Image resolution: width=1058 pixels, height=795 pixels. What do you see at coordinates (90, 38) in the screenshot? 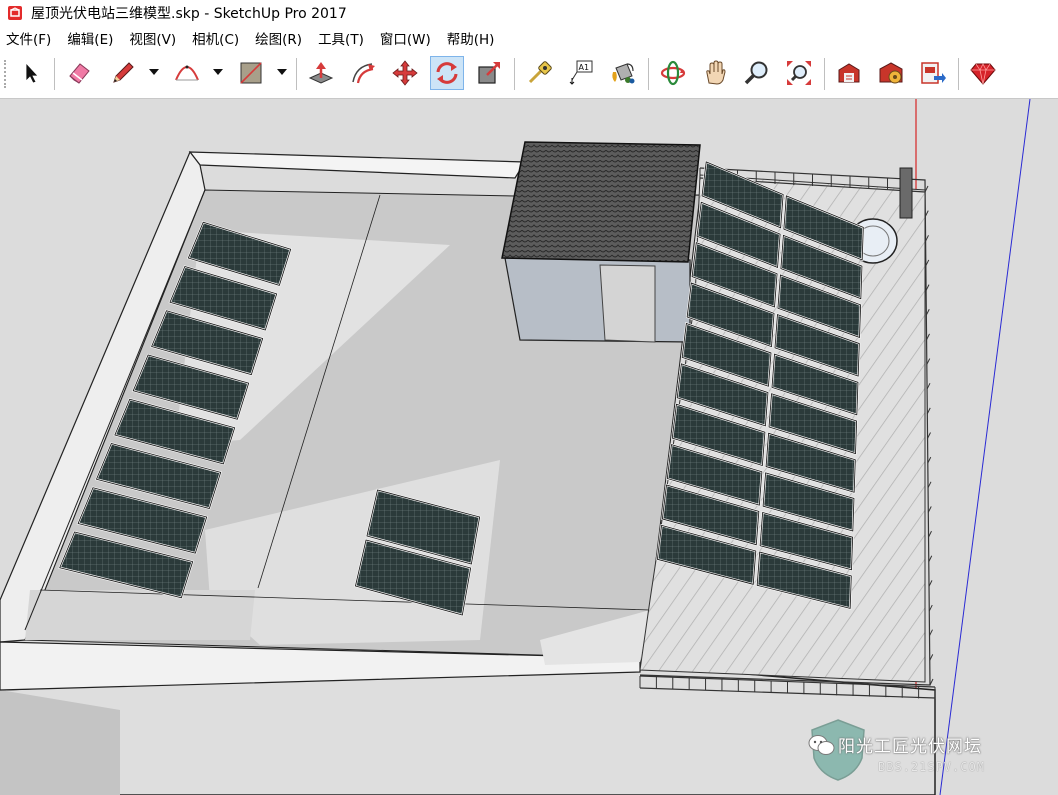
I see `menu-edit: 编辑(E)` at bounding box center [90, 38].